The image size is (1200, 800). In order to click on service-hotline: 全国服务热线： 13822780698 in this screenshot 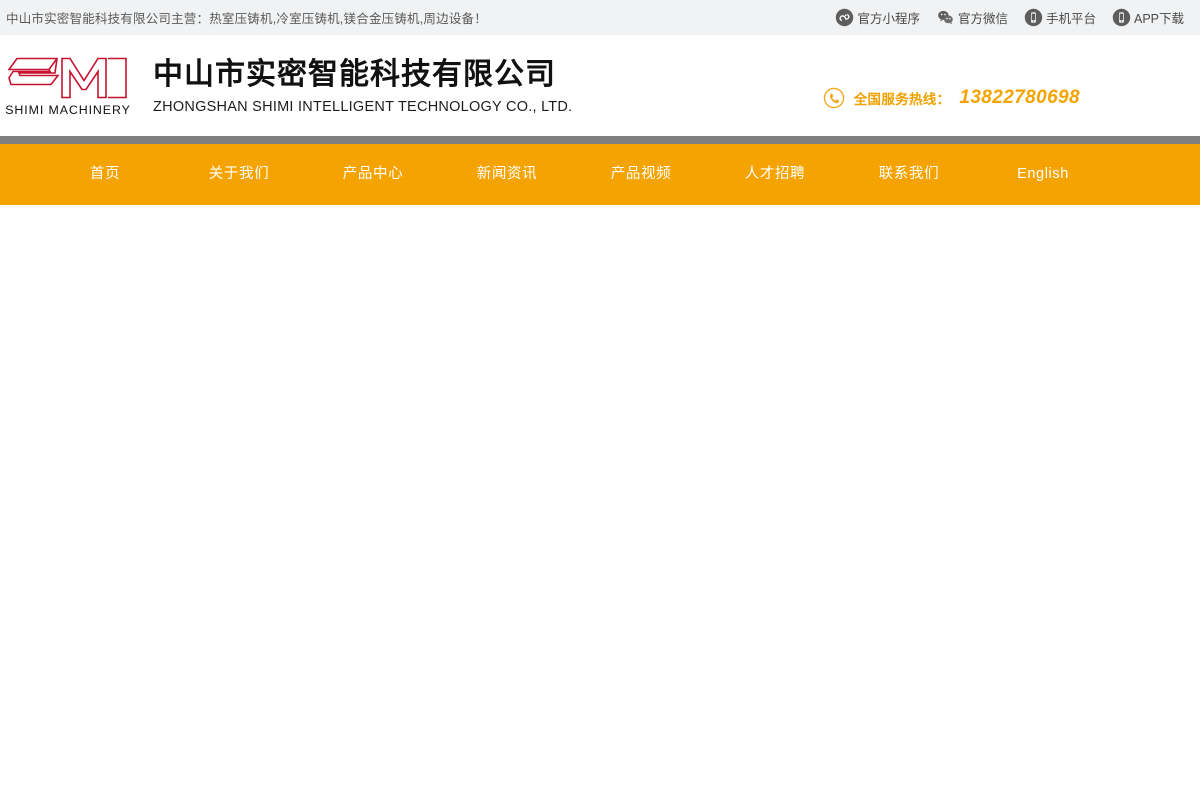, I will do `click(951, 98)`.